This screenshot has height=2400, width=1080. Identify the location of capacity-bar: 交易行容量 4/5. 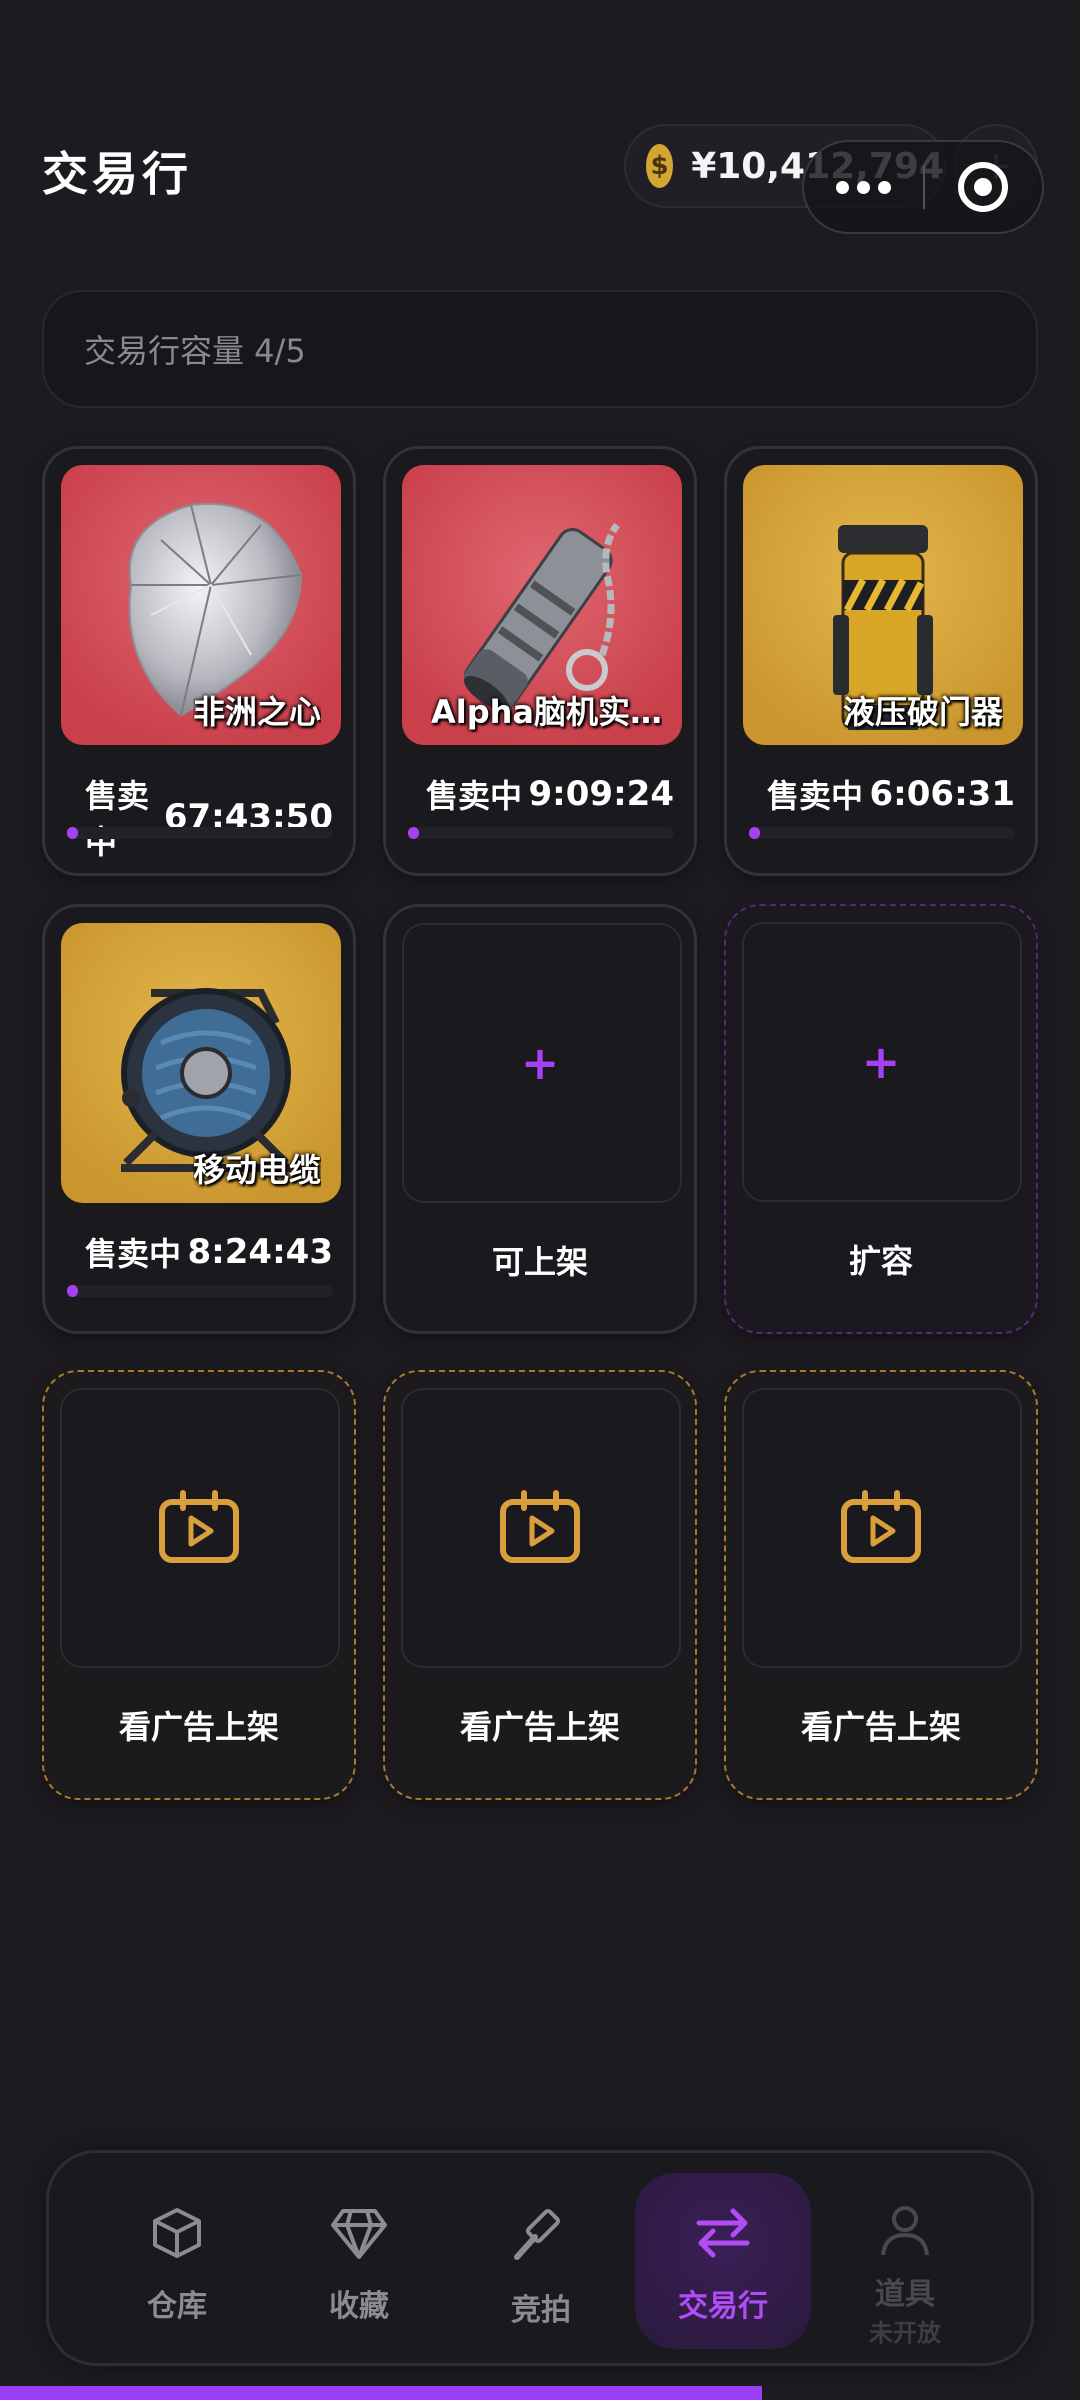
(540, 349).